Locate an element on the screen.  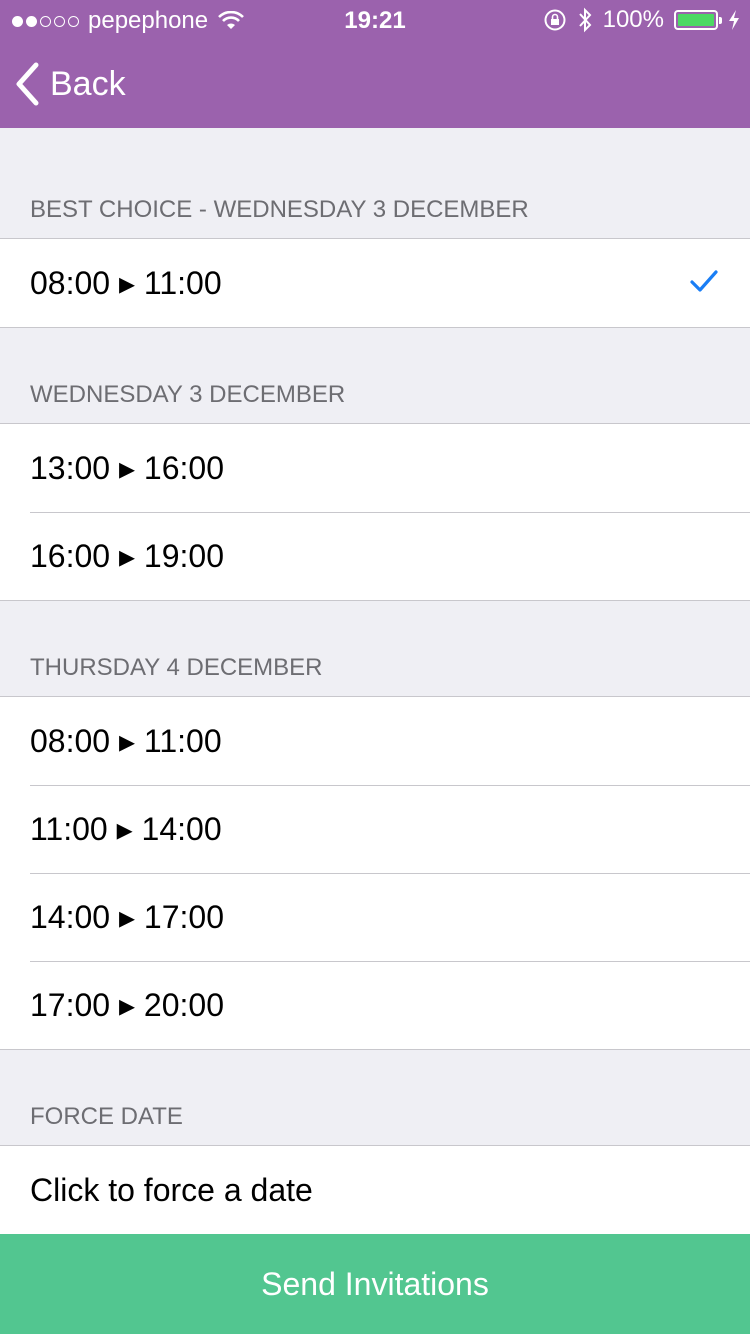
checkmark-icon is located at coordinates (704, 281).